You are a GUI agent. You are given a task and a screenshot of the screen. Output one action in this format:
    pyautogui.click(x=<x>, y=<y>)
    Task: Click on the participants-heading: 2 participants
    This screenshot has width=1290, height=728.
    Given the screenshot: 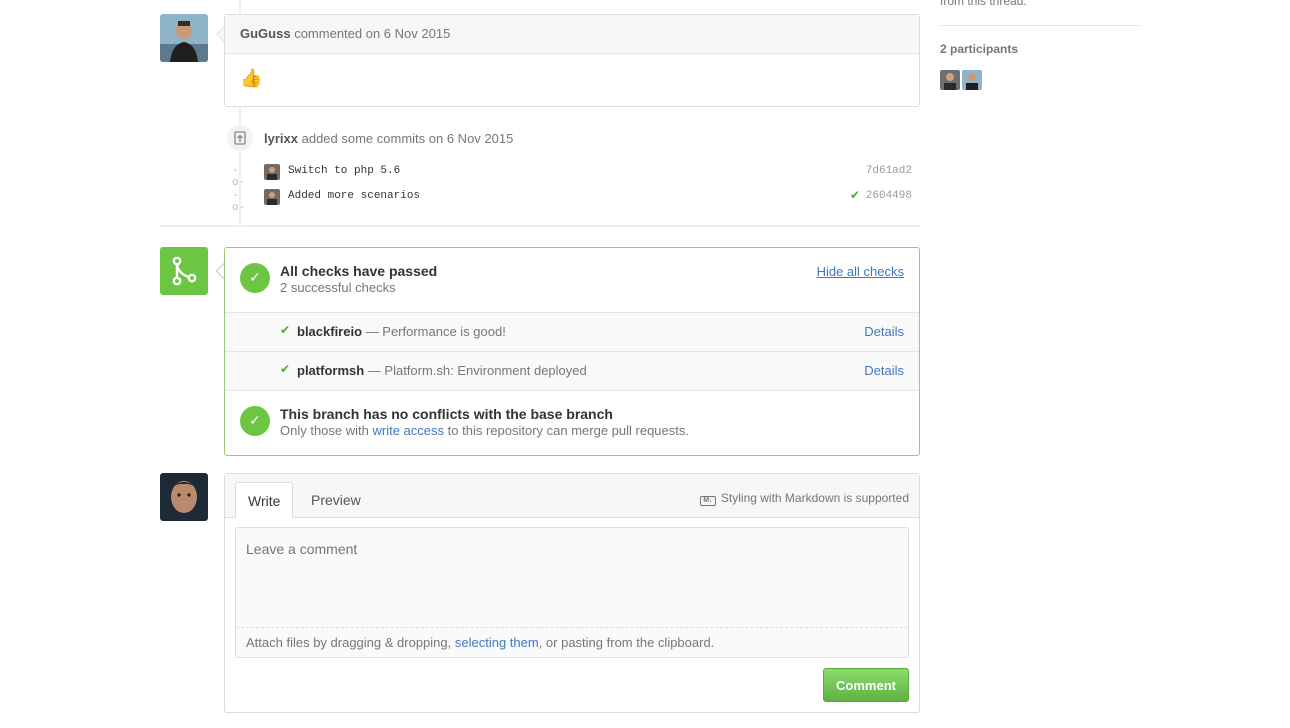 What is the action you would take?
    pyautogui.click(x=979, y=49)
    